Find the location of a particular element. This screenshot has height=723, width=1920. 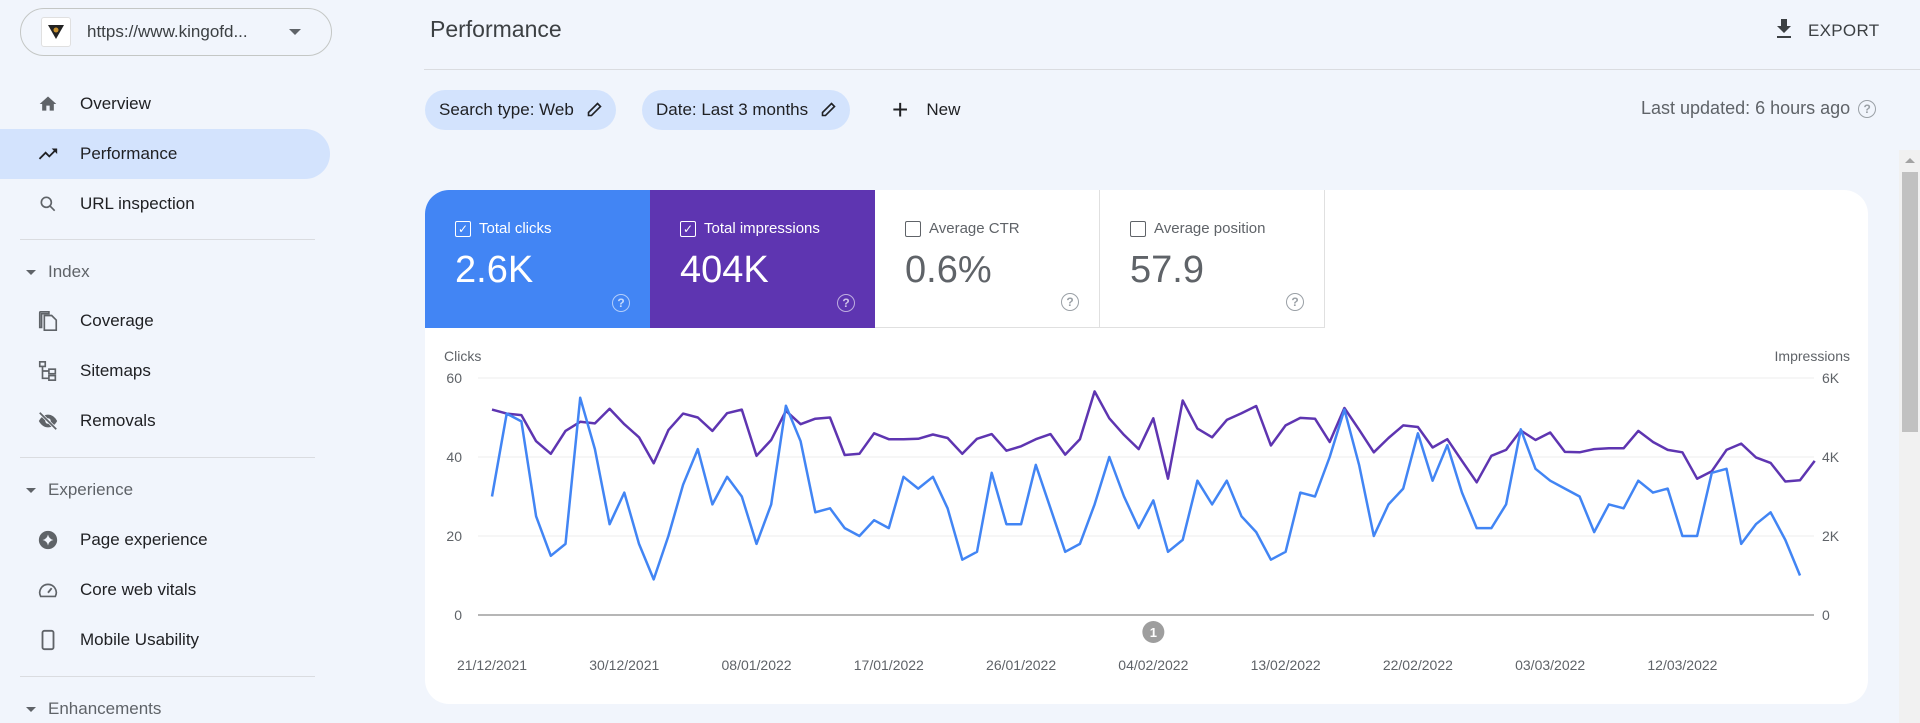

sidebar-item-label: Overview is located at coordinates (115, 103).